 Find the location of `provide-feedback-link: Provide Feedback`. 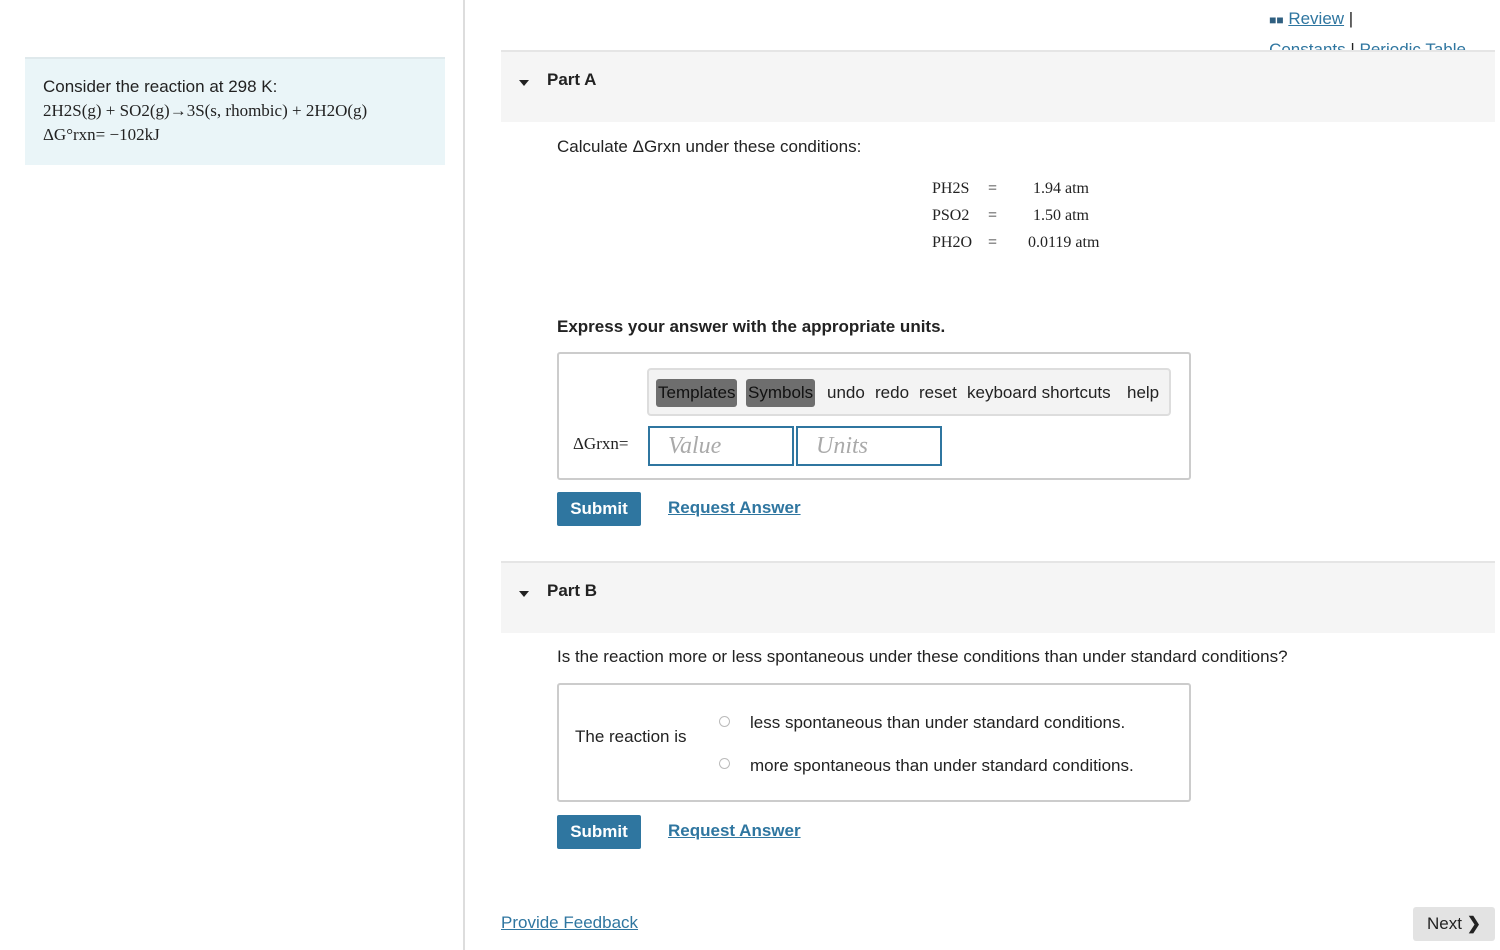

provide-feedback-link: Provide Feedback is located at coordinates (569, 923).